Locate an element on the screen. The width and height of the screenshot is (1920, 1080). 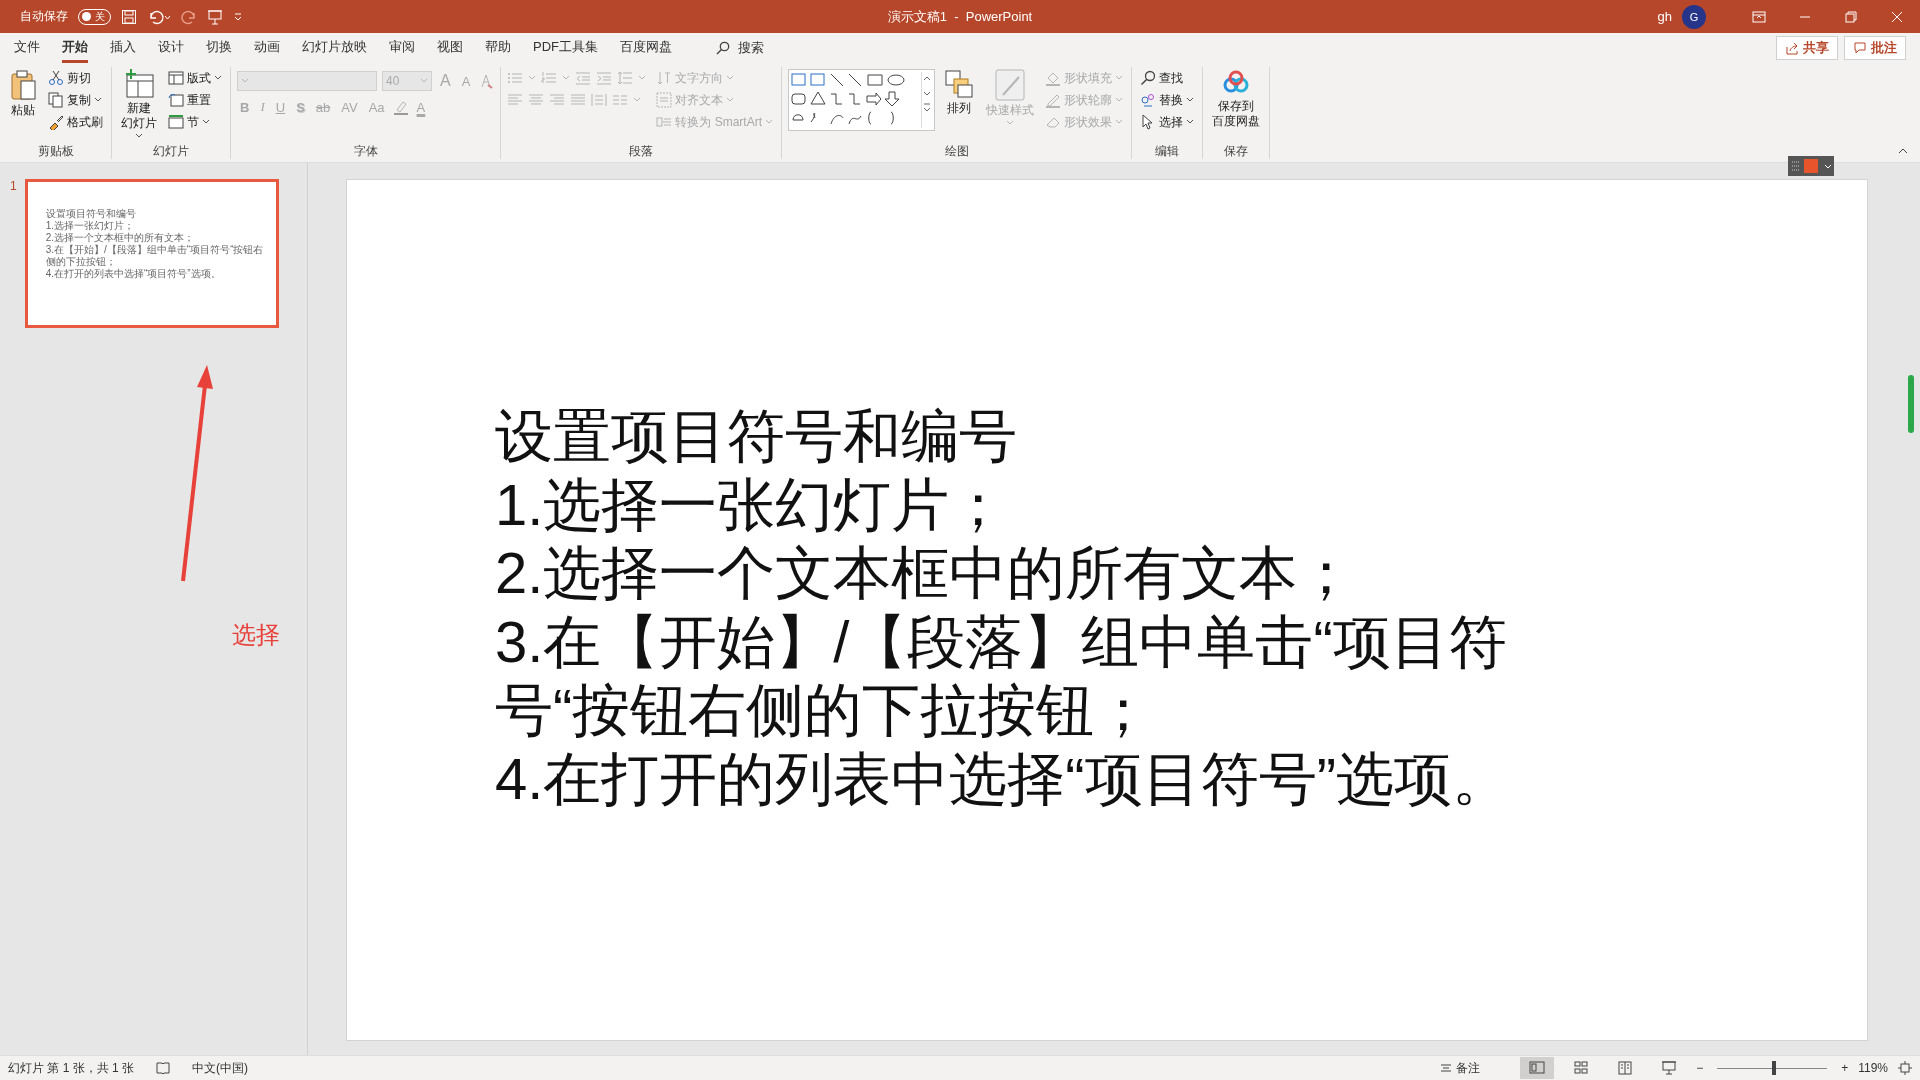
ribbon-button: 版式 is located at coordinates (195, 78).